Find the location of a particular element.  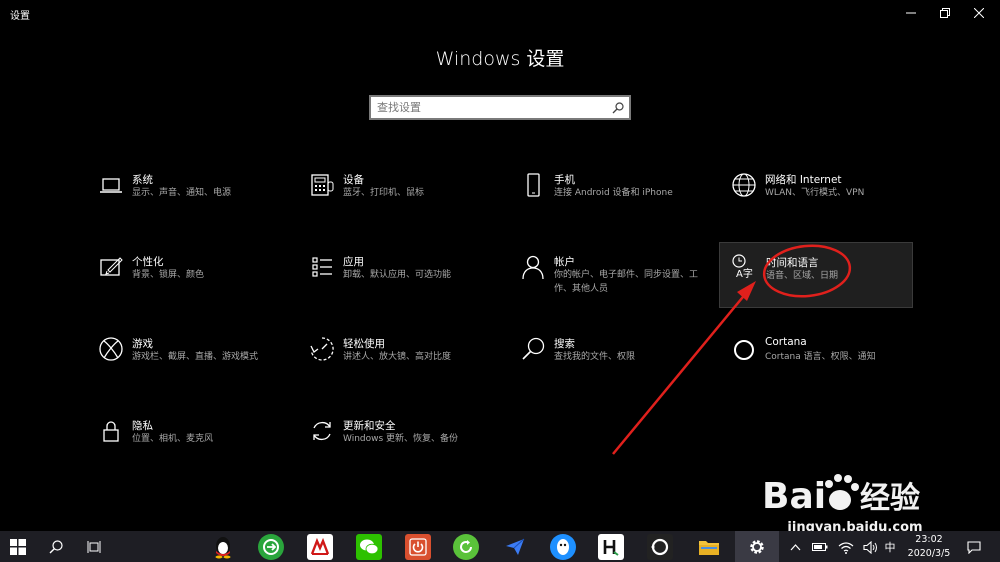

notification-icon is located at coordinates (974, 547).